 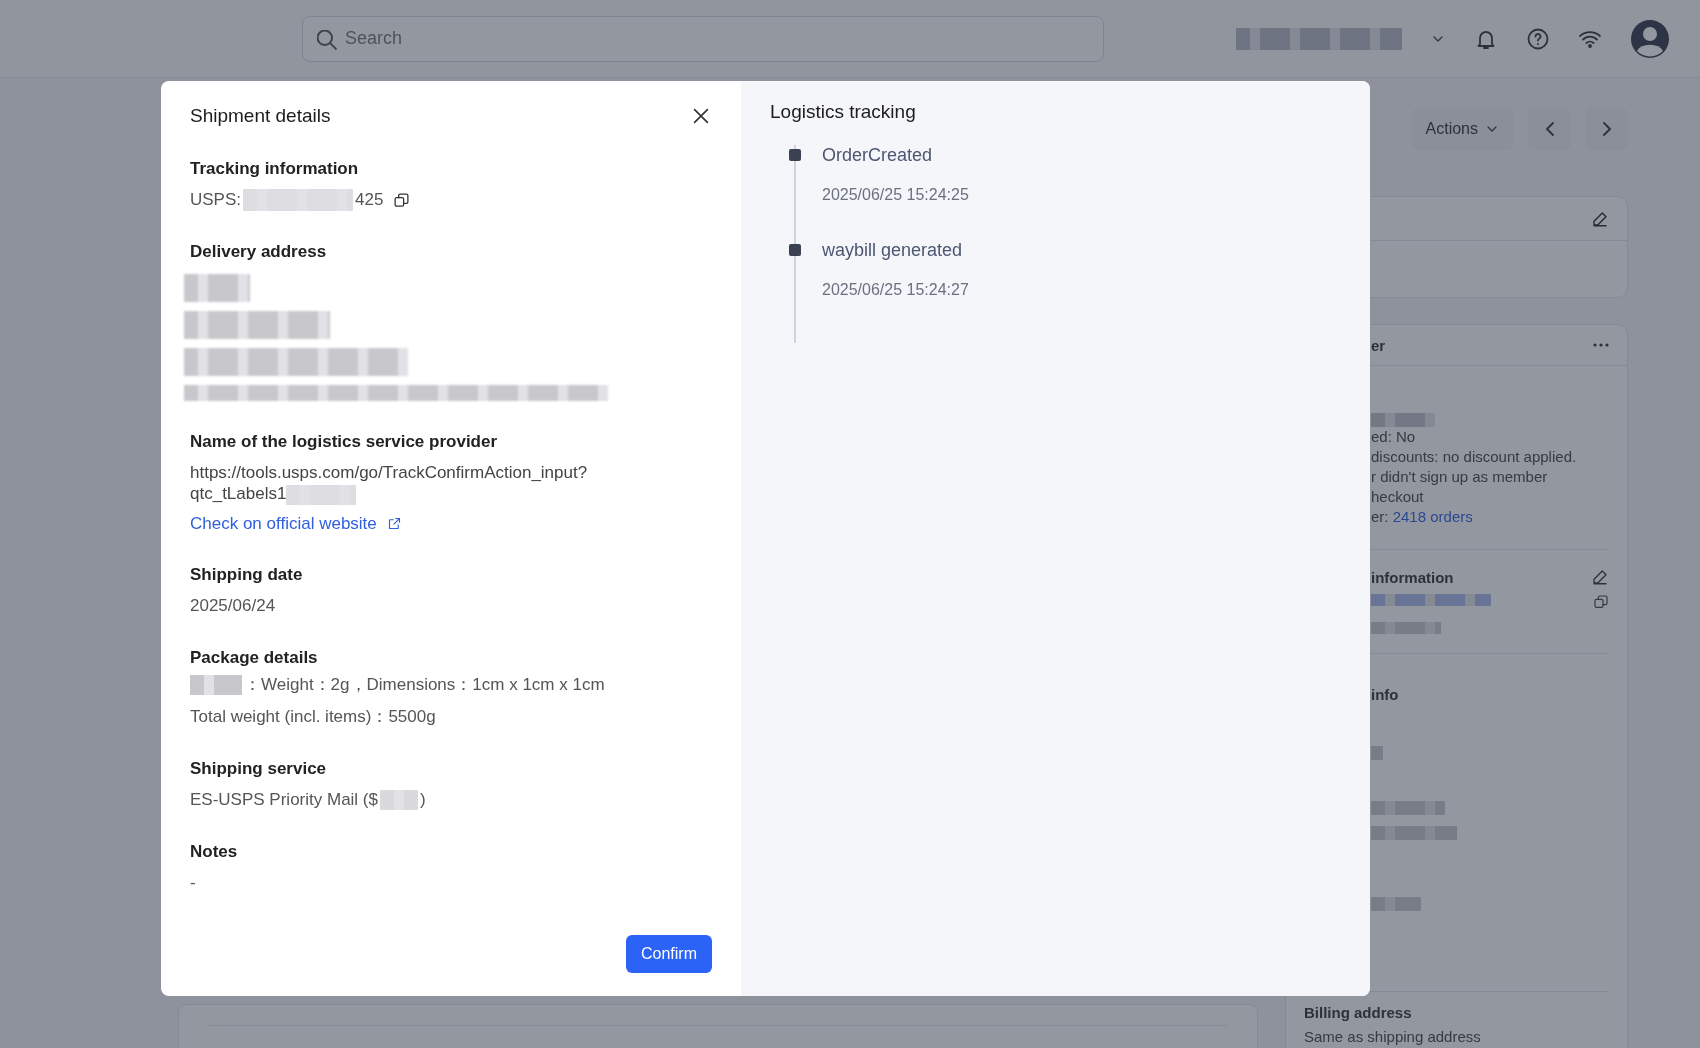 What do you see at coordinates (216, 200) in the screenshot?
I see `carrier-label: USPS:` at bounding box center [216, 200].